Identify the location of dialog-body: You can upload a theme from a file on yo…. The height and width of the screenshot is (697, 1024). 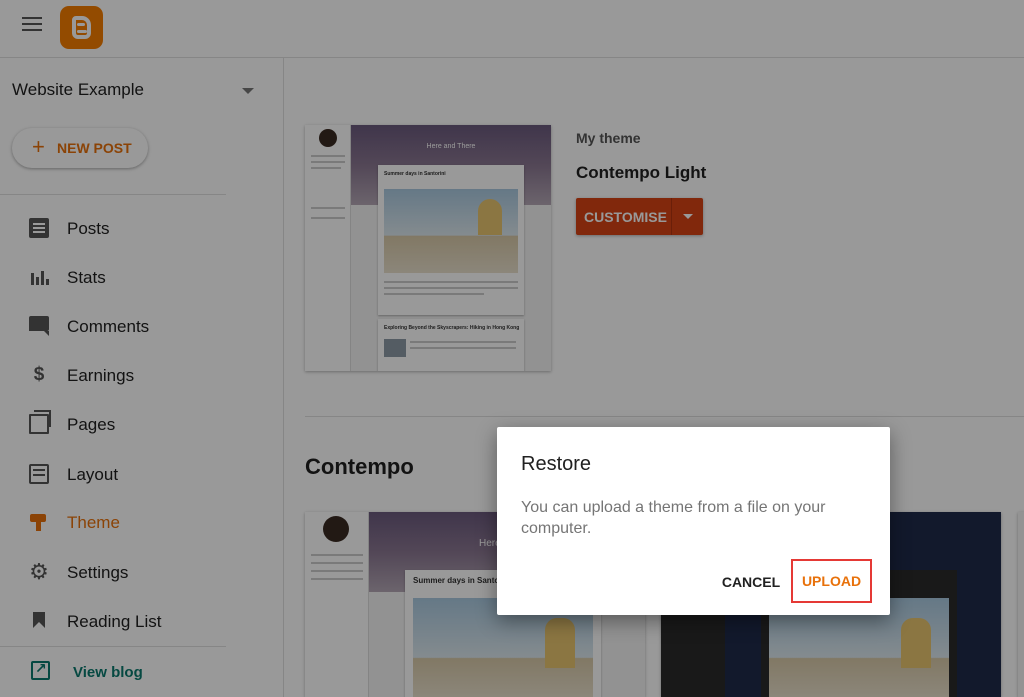
(673, 518).